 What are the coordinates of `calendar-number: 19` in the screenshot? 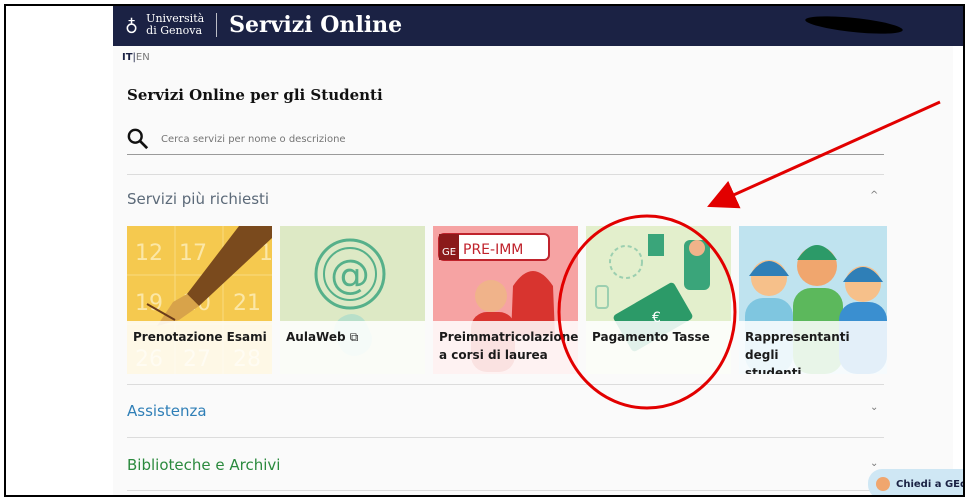 It's located at (149, 303).